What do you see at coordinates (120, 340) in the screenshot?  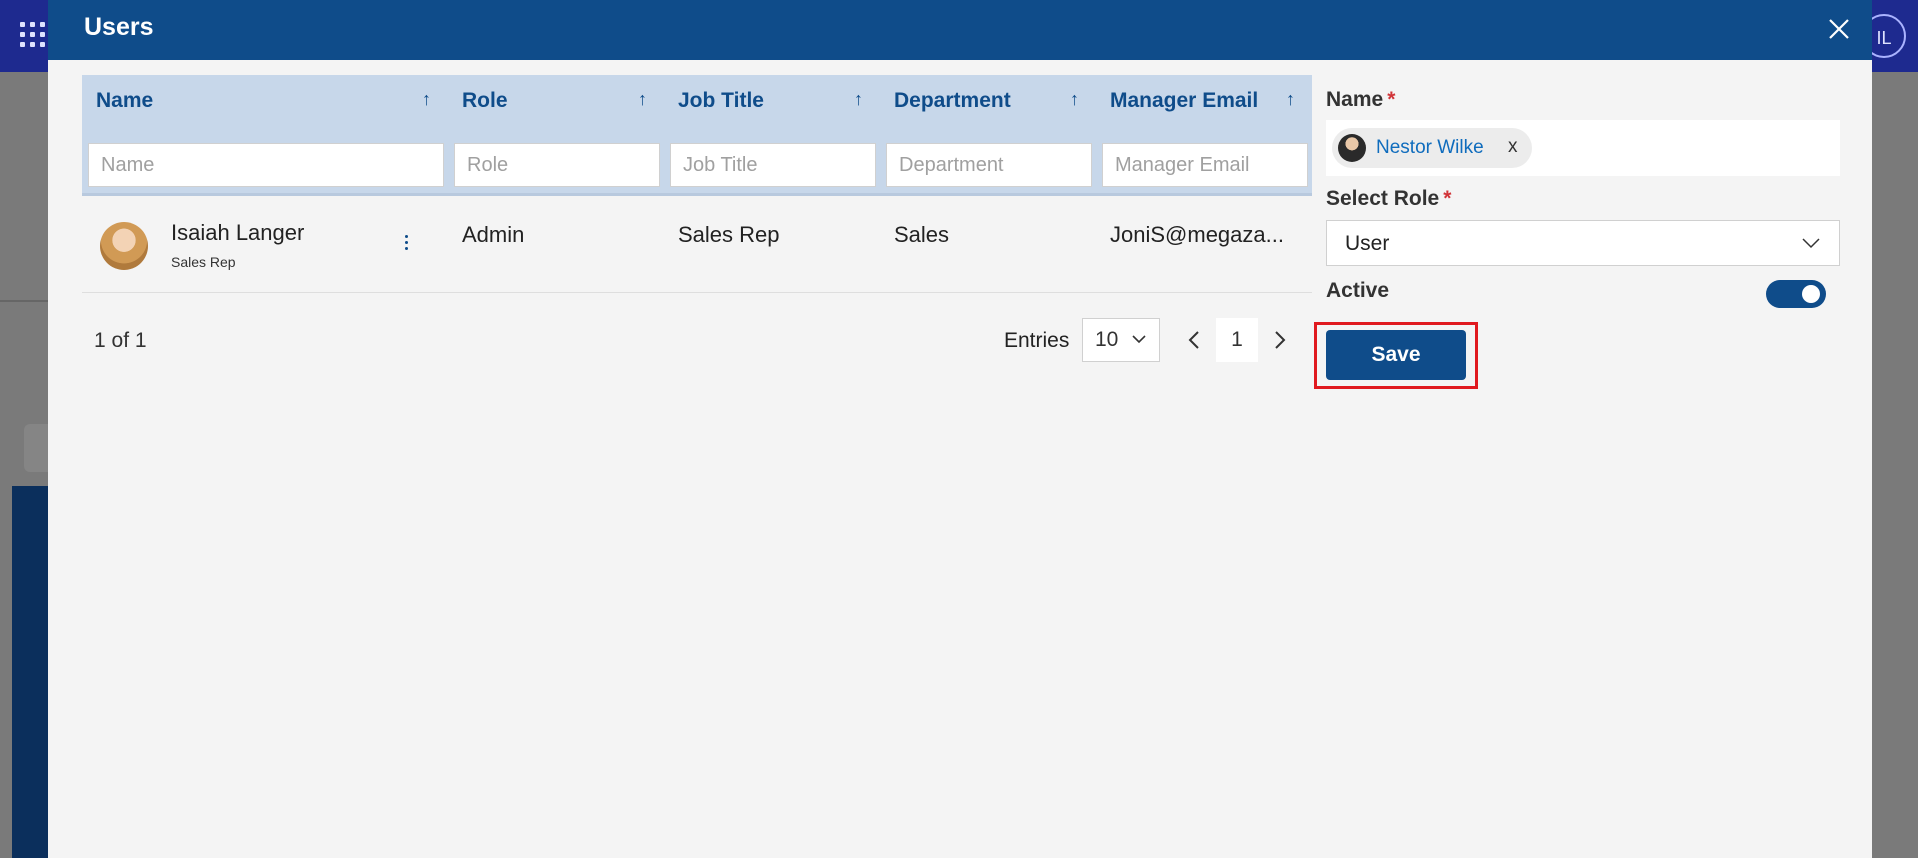 I see `pagination-info: 1 of 1` at bounding box center [120, 340].